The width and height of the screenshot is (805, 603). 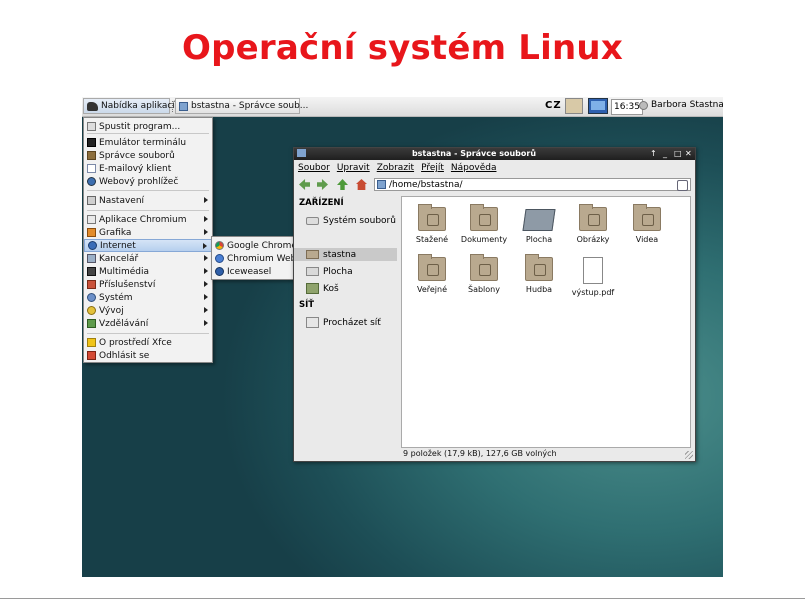 I want to click on menu-item-settings: Nastavení, so click(x=148, y=200).